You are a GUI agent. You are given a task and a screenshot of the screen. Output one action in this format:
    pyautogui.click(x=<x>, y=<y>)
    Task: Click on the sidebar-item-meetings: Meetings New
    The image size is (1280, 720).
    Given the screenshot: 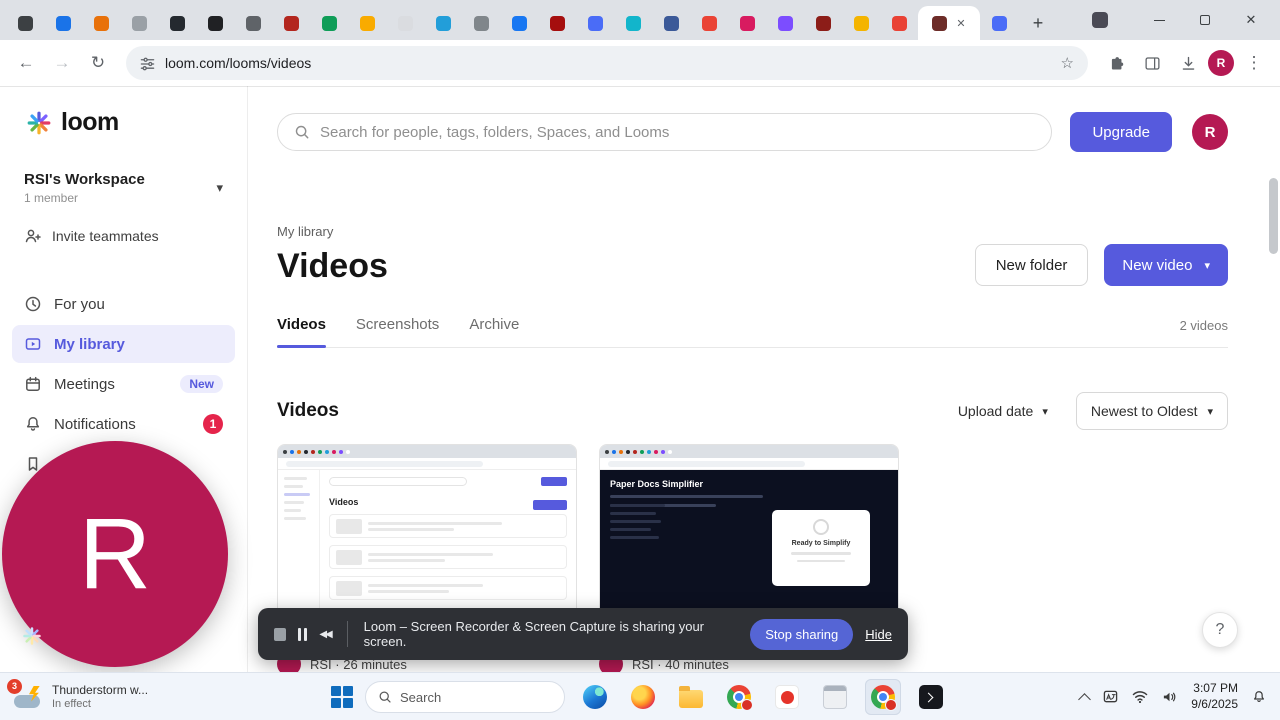 What is the action you would take?
    pyautogui.click(x=123, y=384)
    